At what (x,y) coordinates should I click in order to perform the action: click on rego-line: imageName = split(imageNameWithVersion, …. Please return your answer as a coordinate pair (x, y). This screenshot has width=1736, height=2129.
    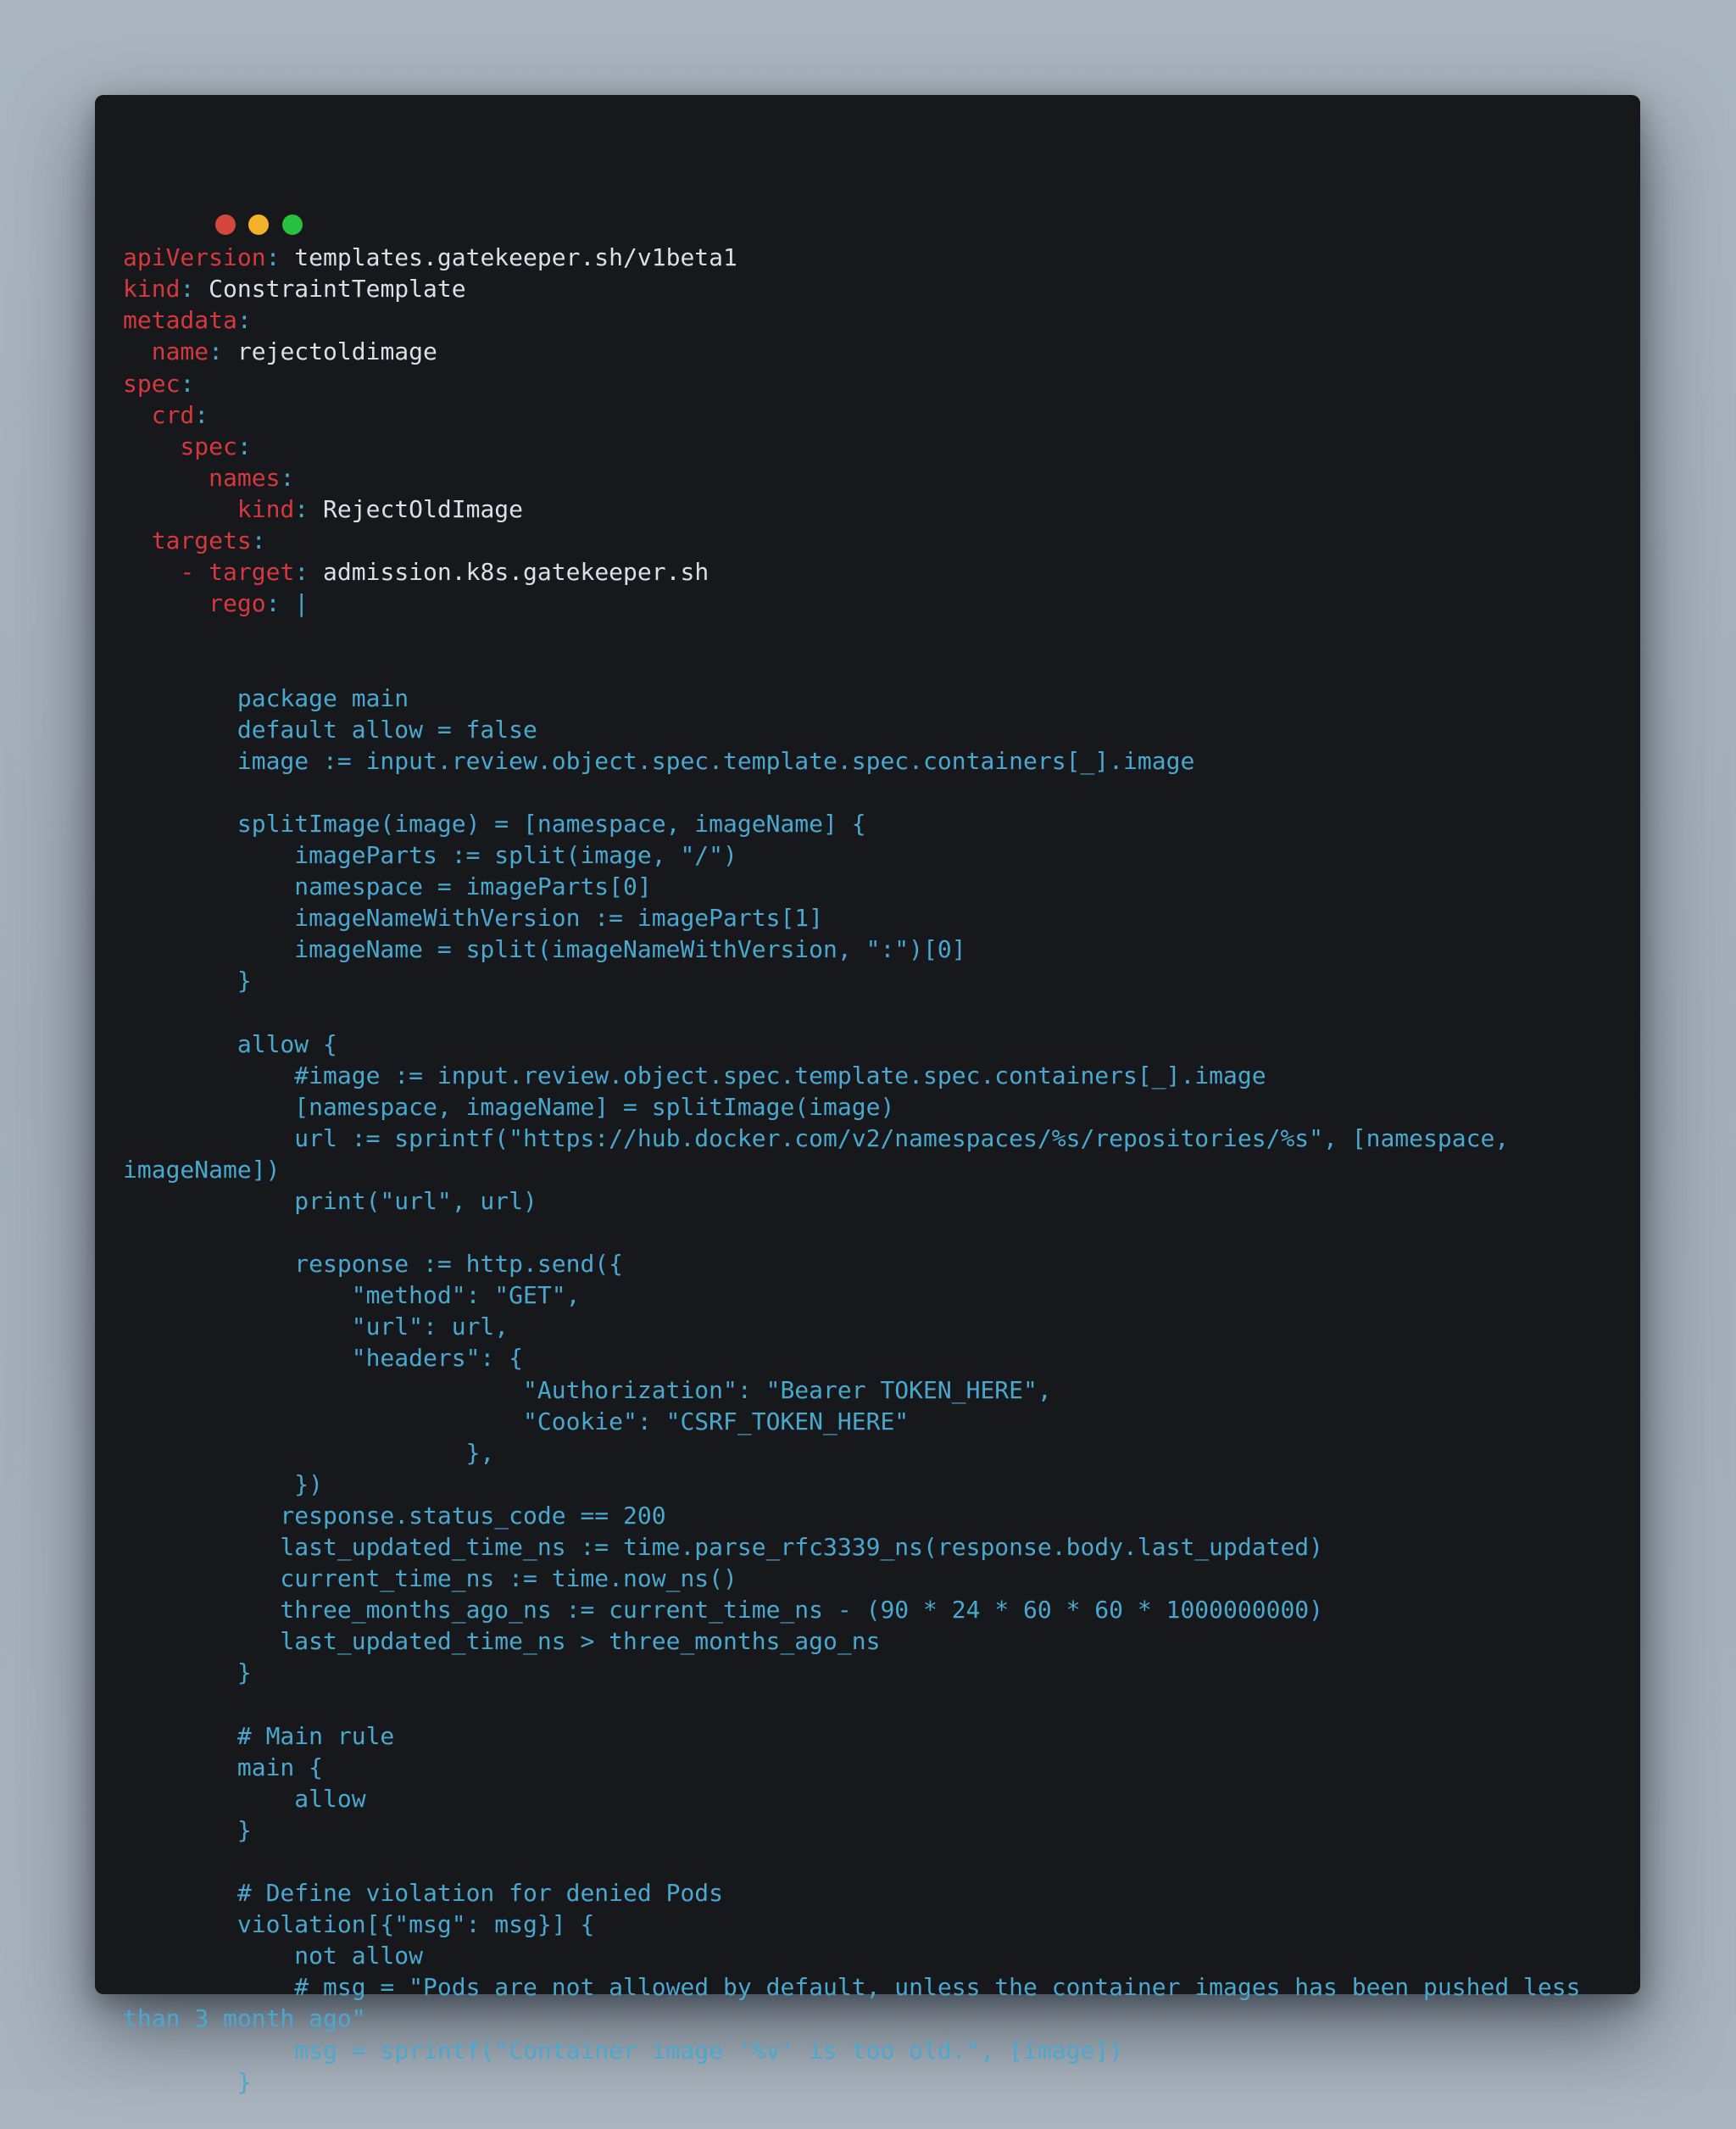
    Looking at the image, I should click on (544, 949).